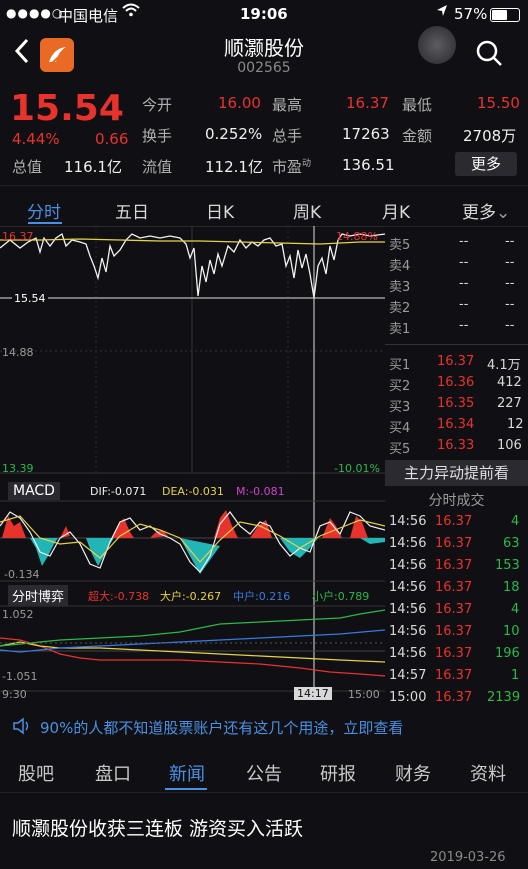  Describe the element at coordinates (260, 491) in the screenshot. I see `macd-m: M:-0.081` at that location.